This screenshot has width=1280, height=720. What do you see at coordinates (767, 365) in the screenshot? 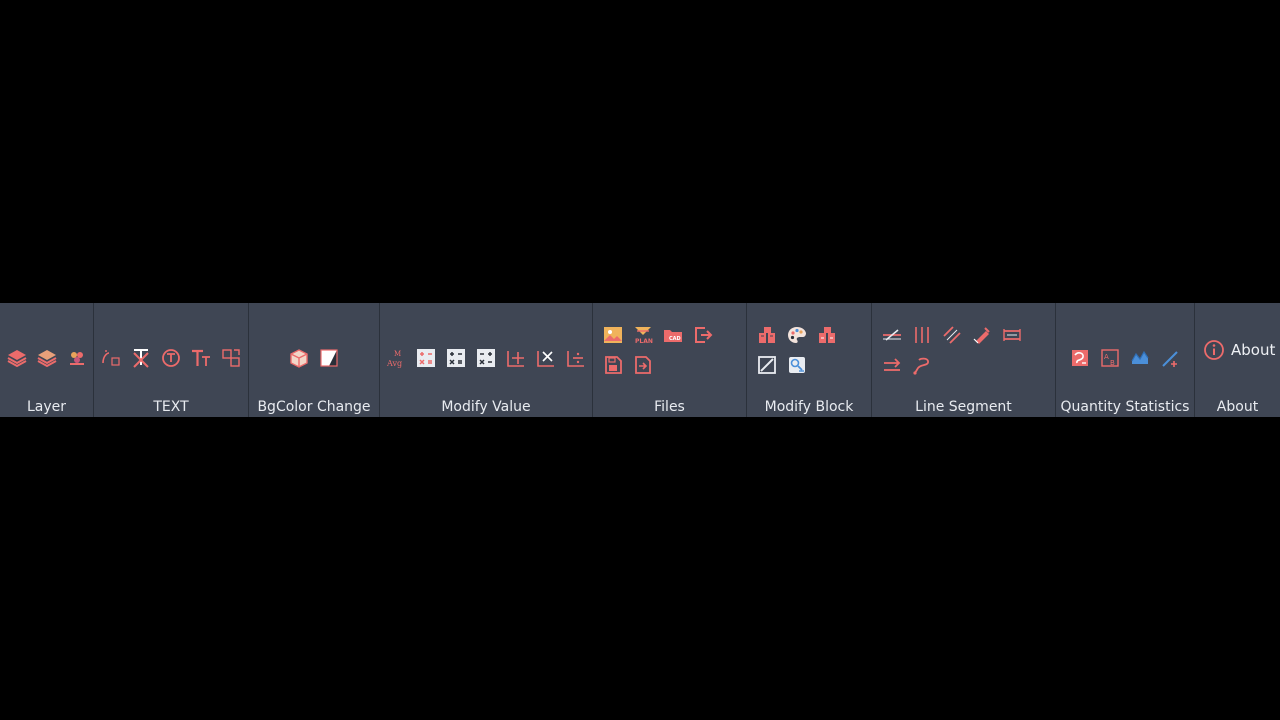
I see `slash-box-icon` at bounding box center [767, 365].